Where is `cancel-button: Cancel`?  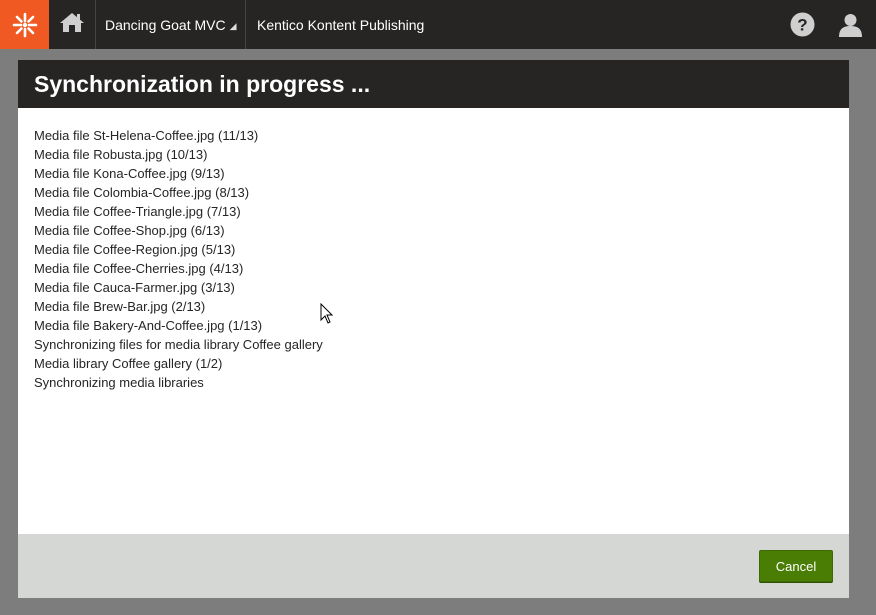
cancel-button: Cancel is located at coordinates (796, 566).